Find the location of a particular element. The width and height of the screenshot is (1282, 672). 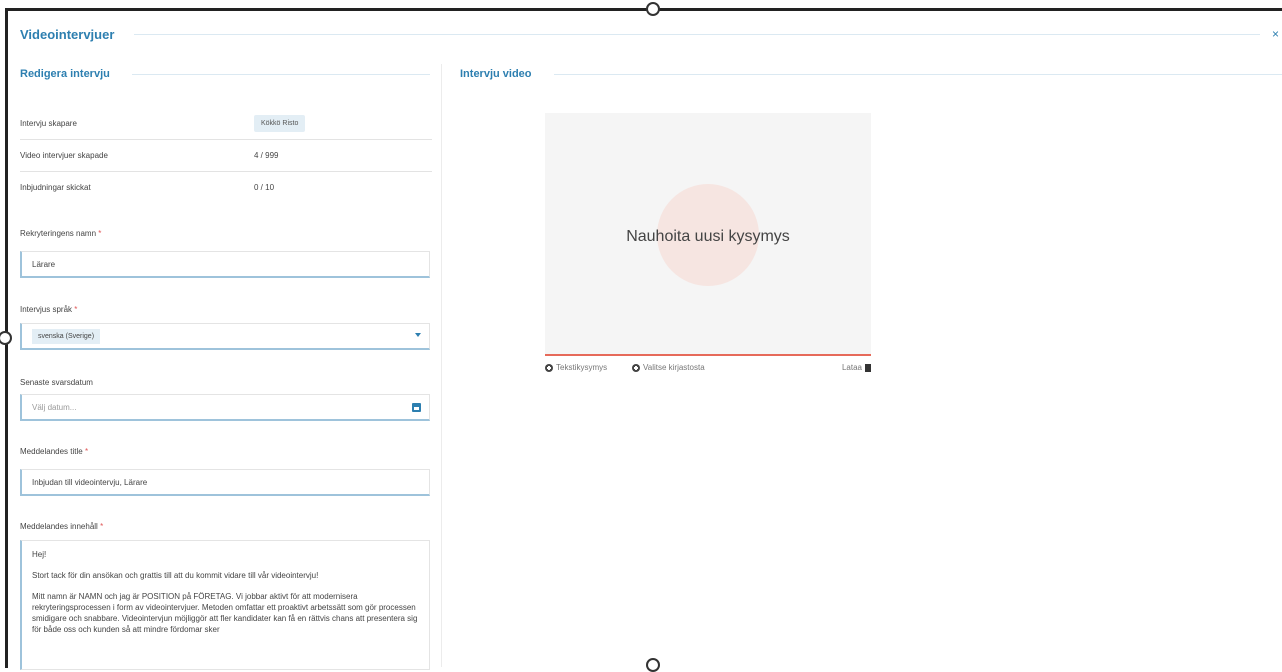

recruitment-name-label: Rekryteringens namn * is located at coordinates (61, 233).